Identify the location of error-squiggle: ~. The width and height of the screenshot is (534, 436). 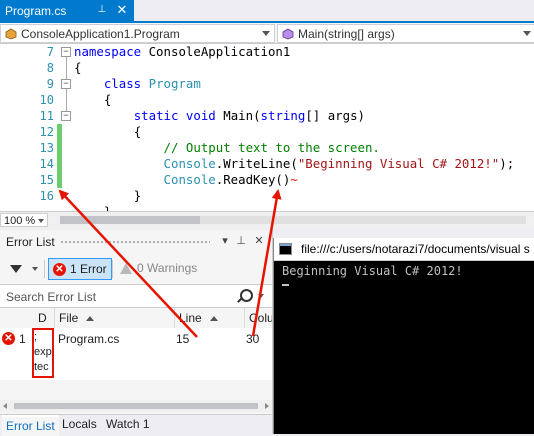
(293, 179).